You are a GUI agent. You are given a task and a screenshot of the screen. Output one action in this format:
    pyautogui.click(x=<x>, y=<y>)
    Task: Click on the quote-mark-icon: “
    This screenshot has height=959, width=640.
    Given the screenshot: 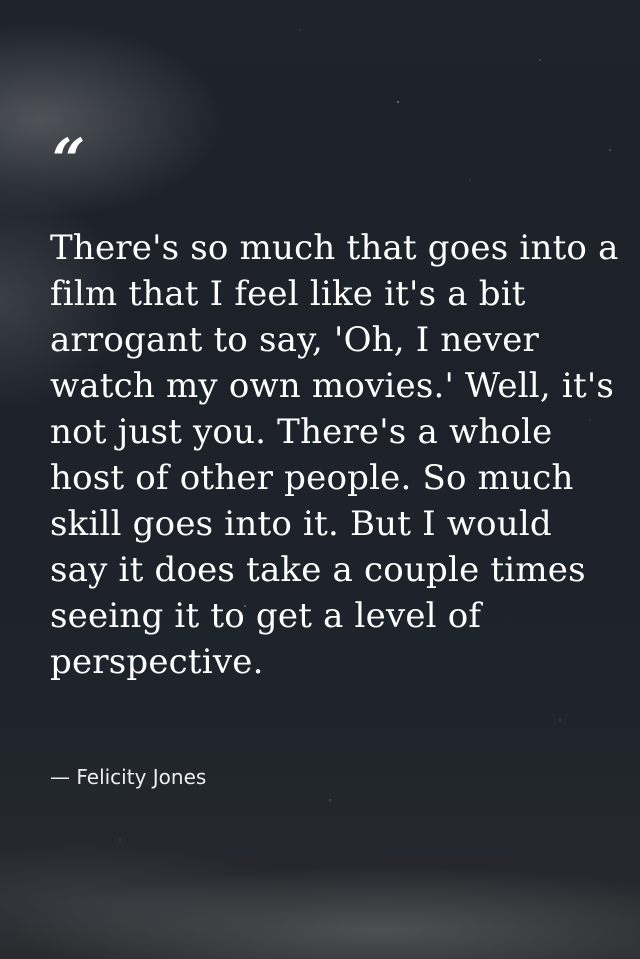 What is the action you would take?
    pyautogui.click(x=69, y=160)
    